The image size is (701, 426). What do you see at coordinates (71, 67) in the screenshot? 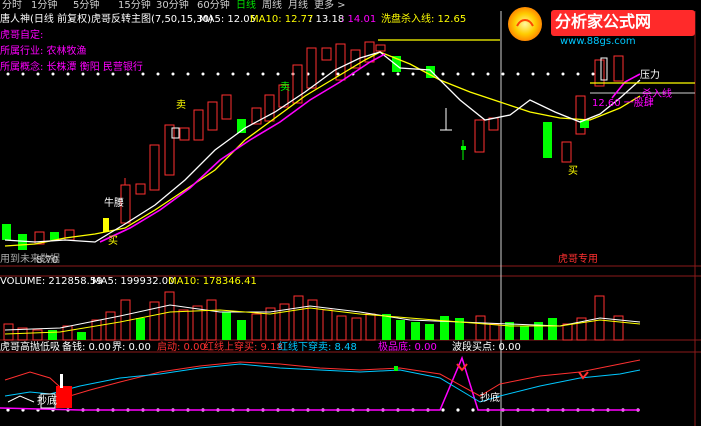
I see `info-concept: 所属概念: 长株潭 衡阳 民营银行` at bounding box center [71, 67].